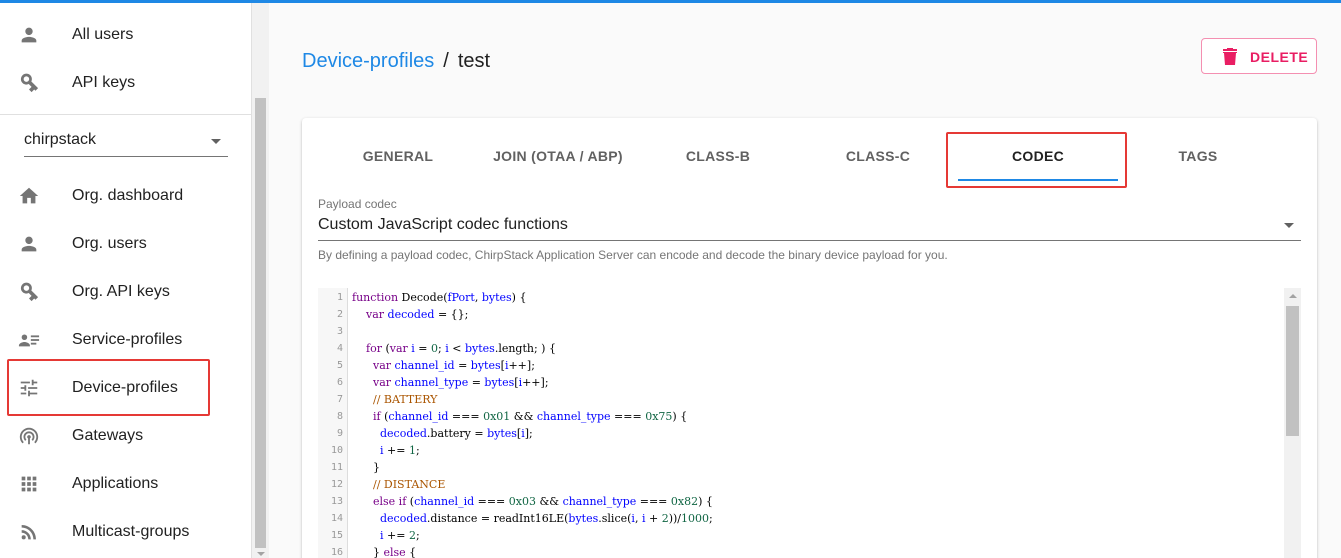 This screenshot has width=1341, height=558. Describe the element at coordinates (558, 156) in the screenshot. I see `tab-join: JOIN (OTAA / ABP)` at that location.